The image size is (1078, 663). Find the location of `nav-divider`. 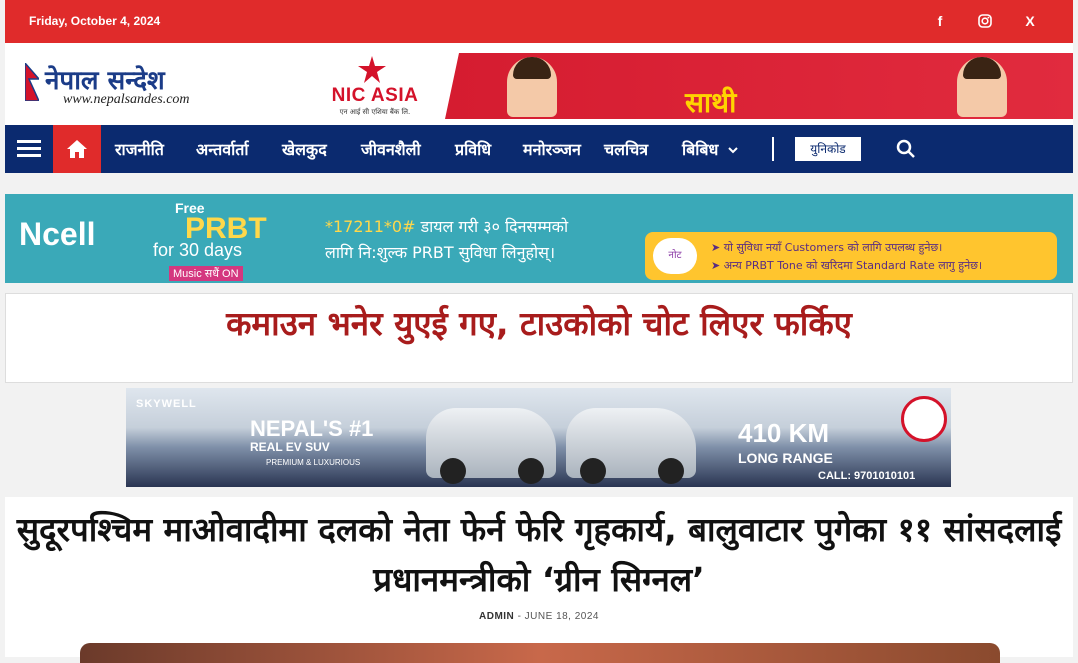

nav-divider is located at coordinates (773, 149).